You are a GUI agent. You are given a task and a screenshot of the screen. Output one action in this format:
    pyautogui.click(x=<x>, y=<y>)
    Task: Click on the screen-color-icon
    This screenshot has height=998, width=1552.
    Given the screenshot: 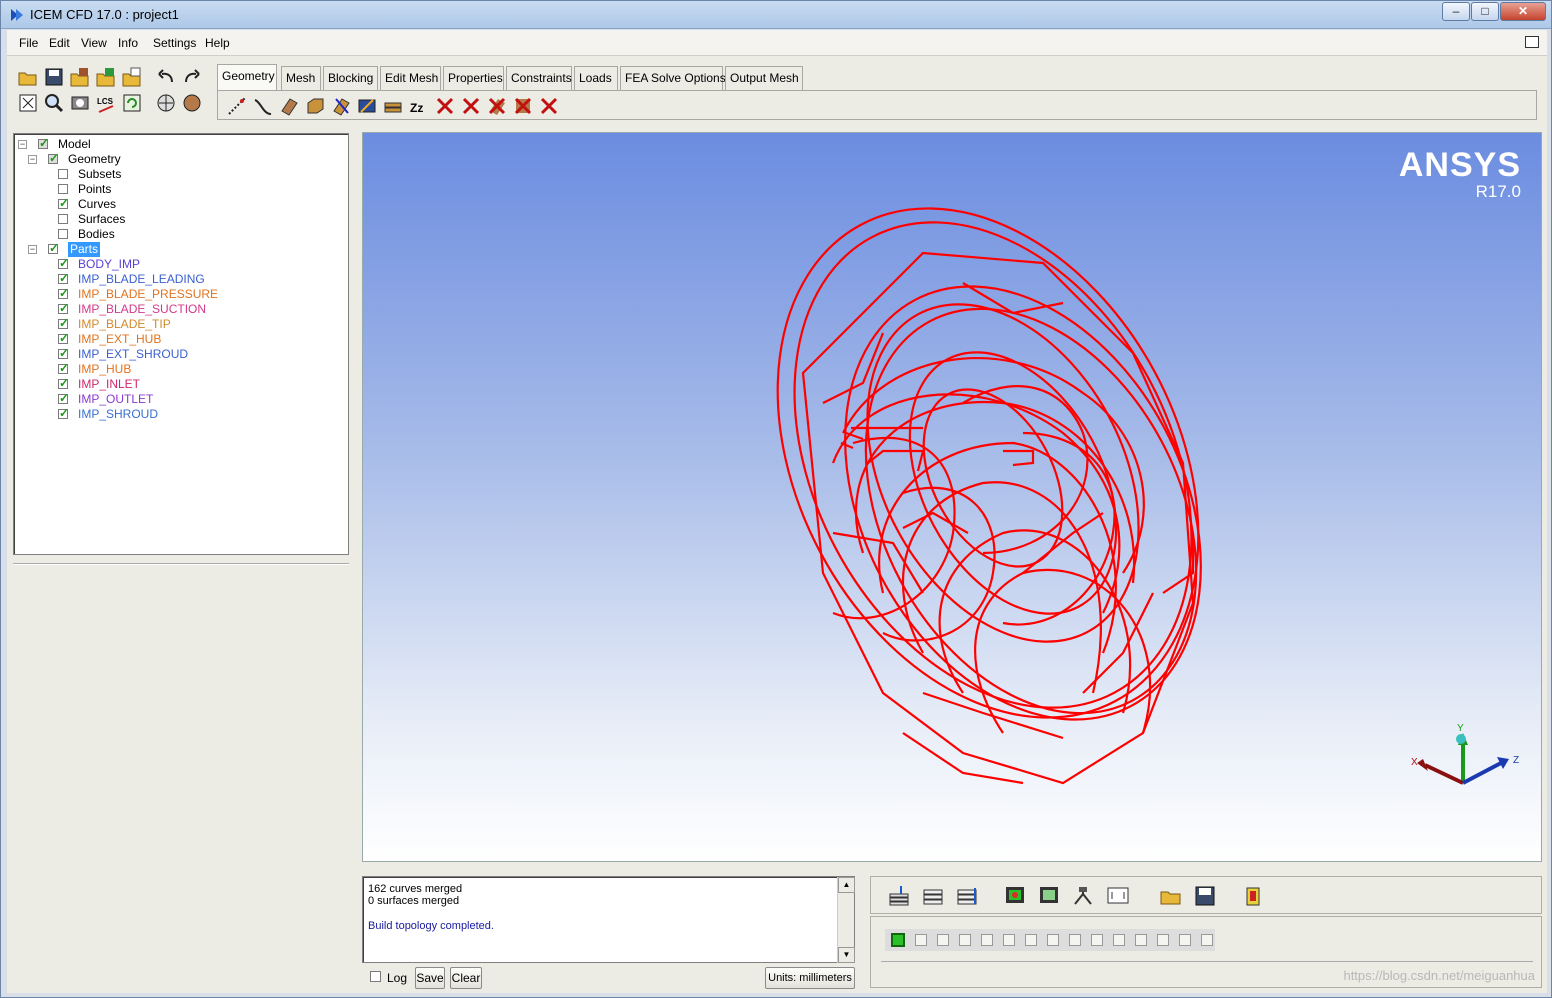 What is the action you would take?
    pyautogui.click(x=1015, y=896)
    